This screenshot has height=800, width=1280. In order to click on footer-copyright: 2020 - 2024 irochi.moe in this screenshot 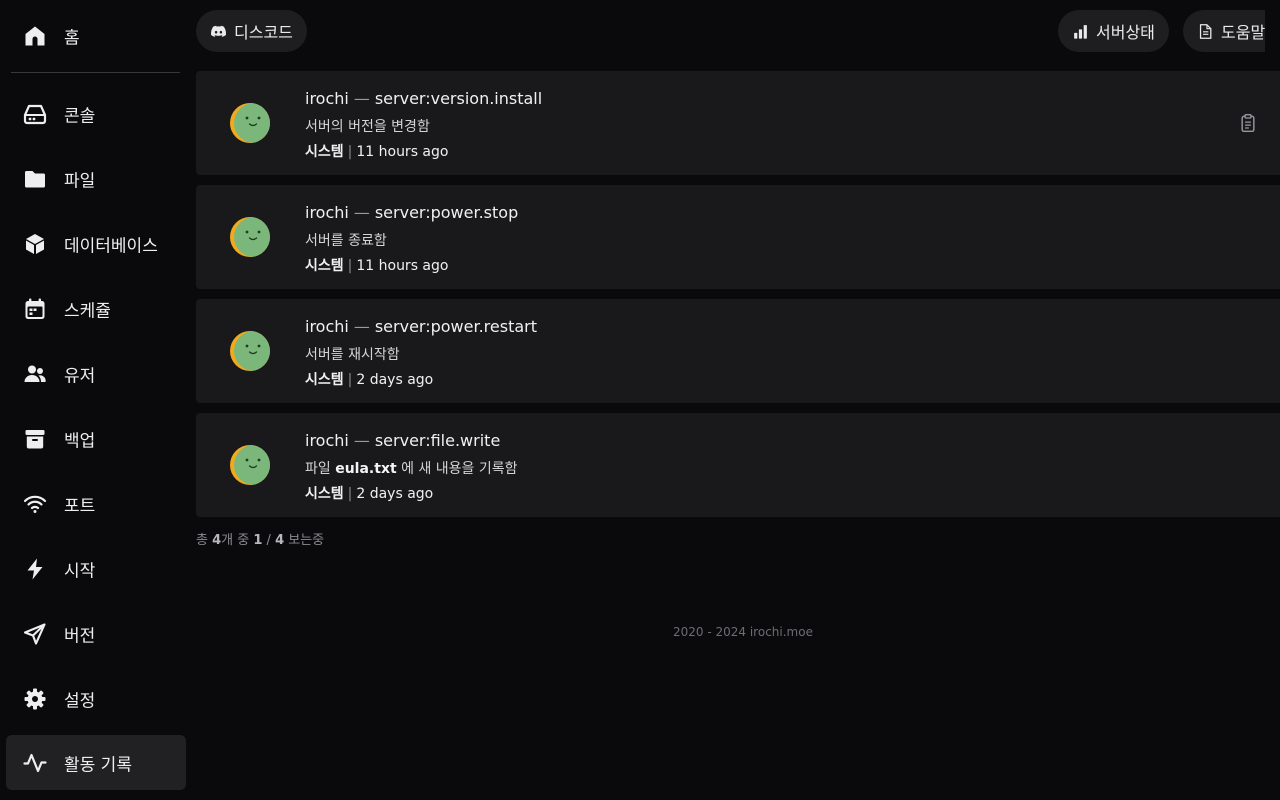, I will do `click(743, 632)`.